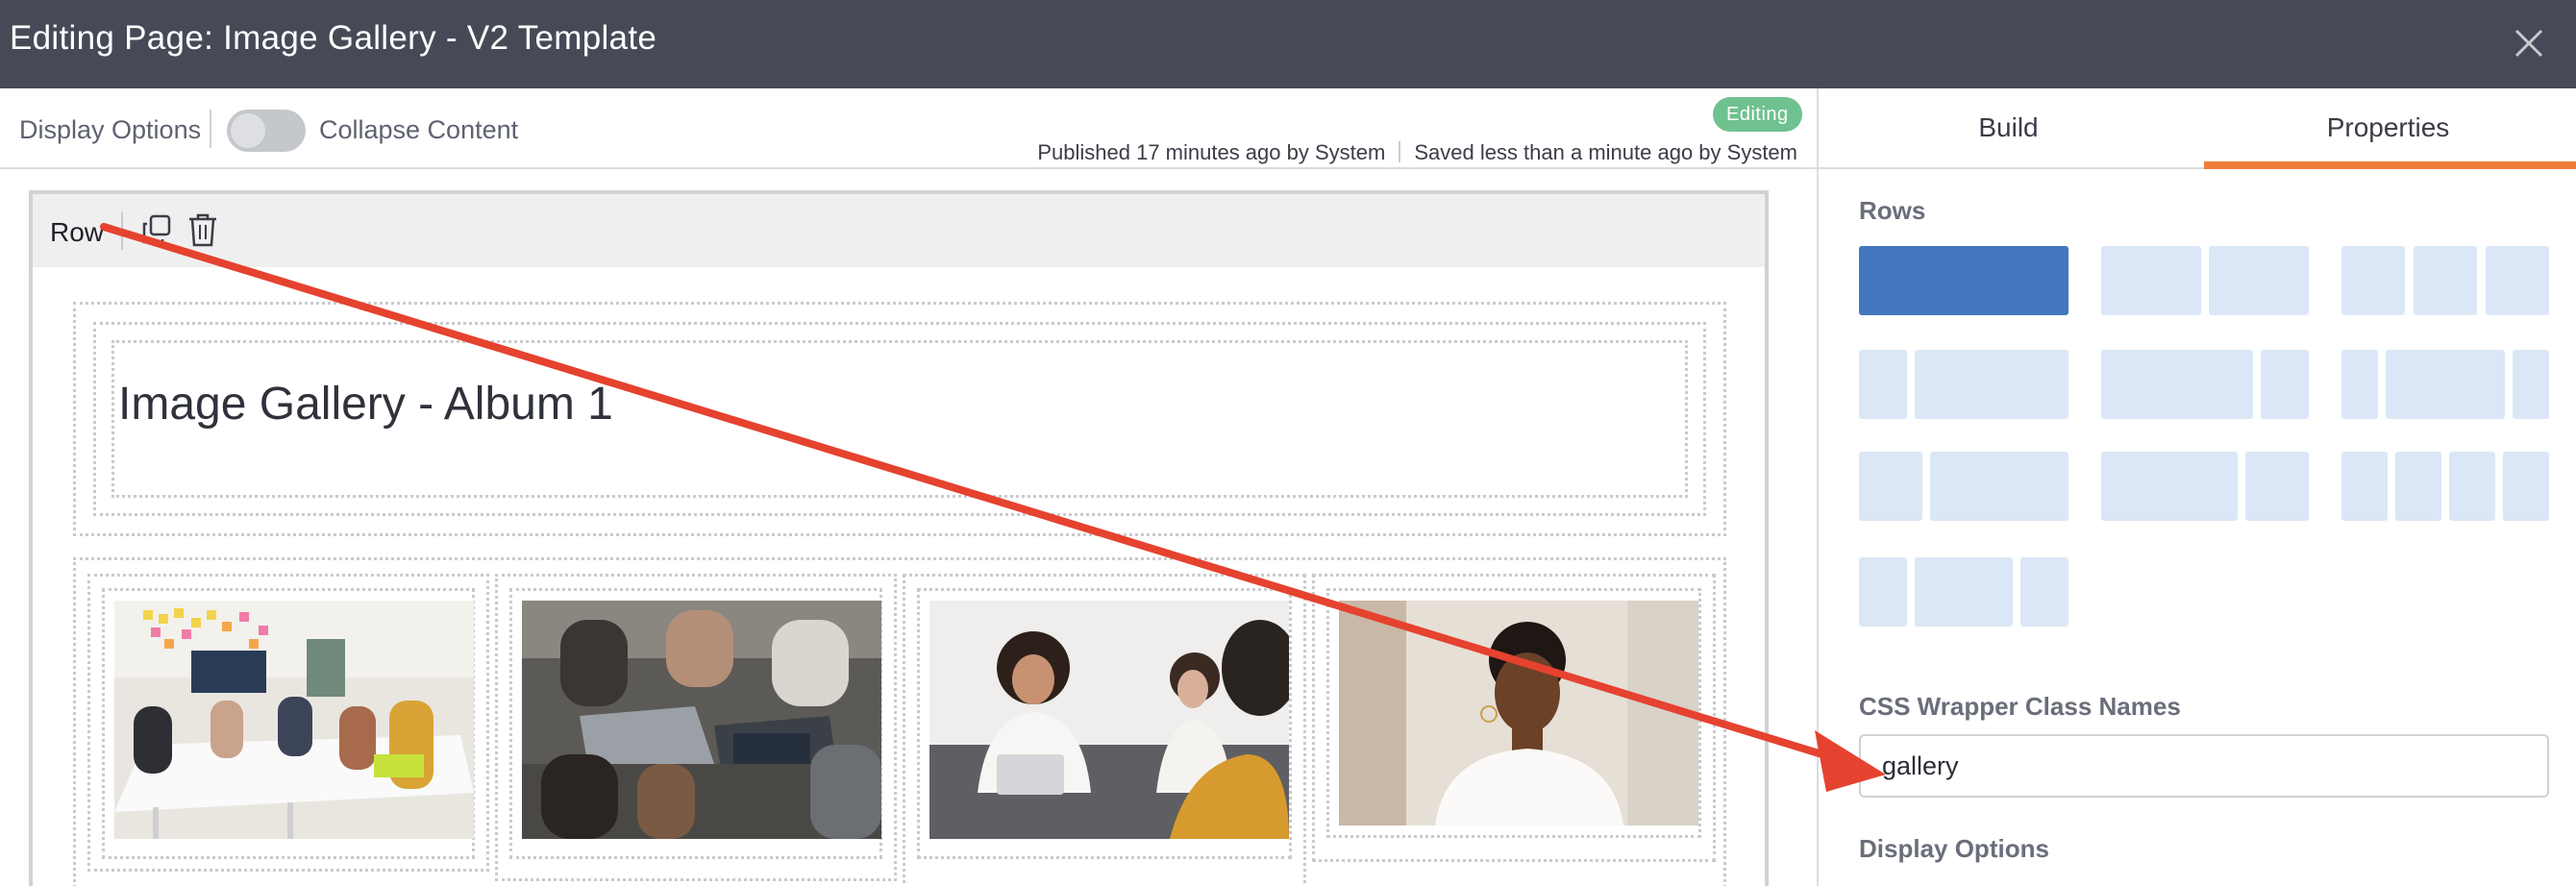  What do you see at coordinates (1212, 152) in the screenshot?
I see `published-text: Published 17 minutes ago by System` at bounding box center [1212, 152].